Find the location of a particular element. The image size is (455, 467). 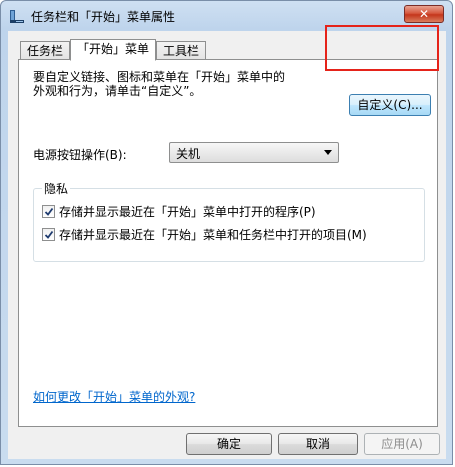

cancel-button: 取消 is located at coordinates (318, 444).